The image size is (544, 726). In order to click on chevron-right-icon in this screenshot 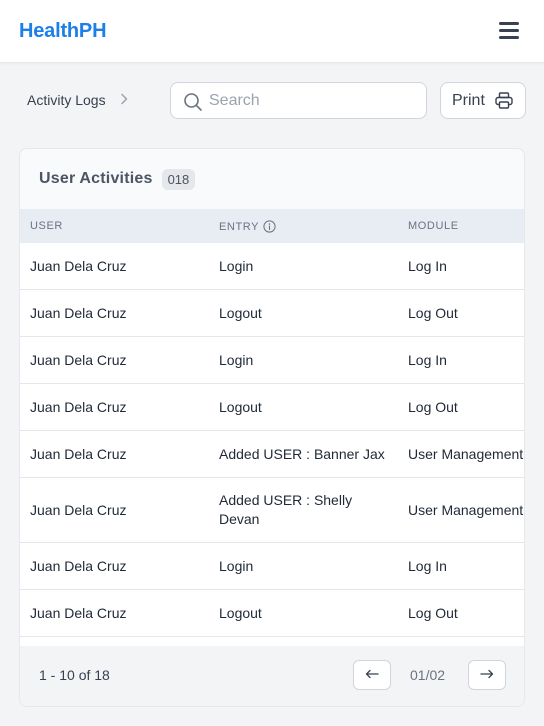, I will do `click(124, 100)`.